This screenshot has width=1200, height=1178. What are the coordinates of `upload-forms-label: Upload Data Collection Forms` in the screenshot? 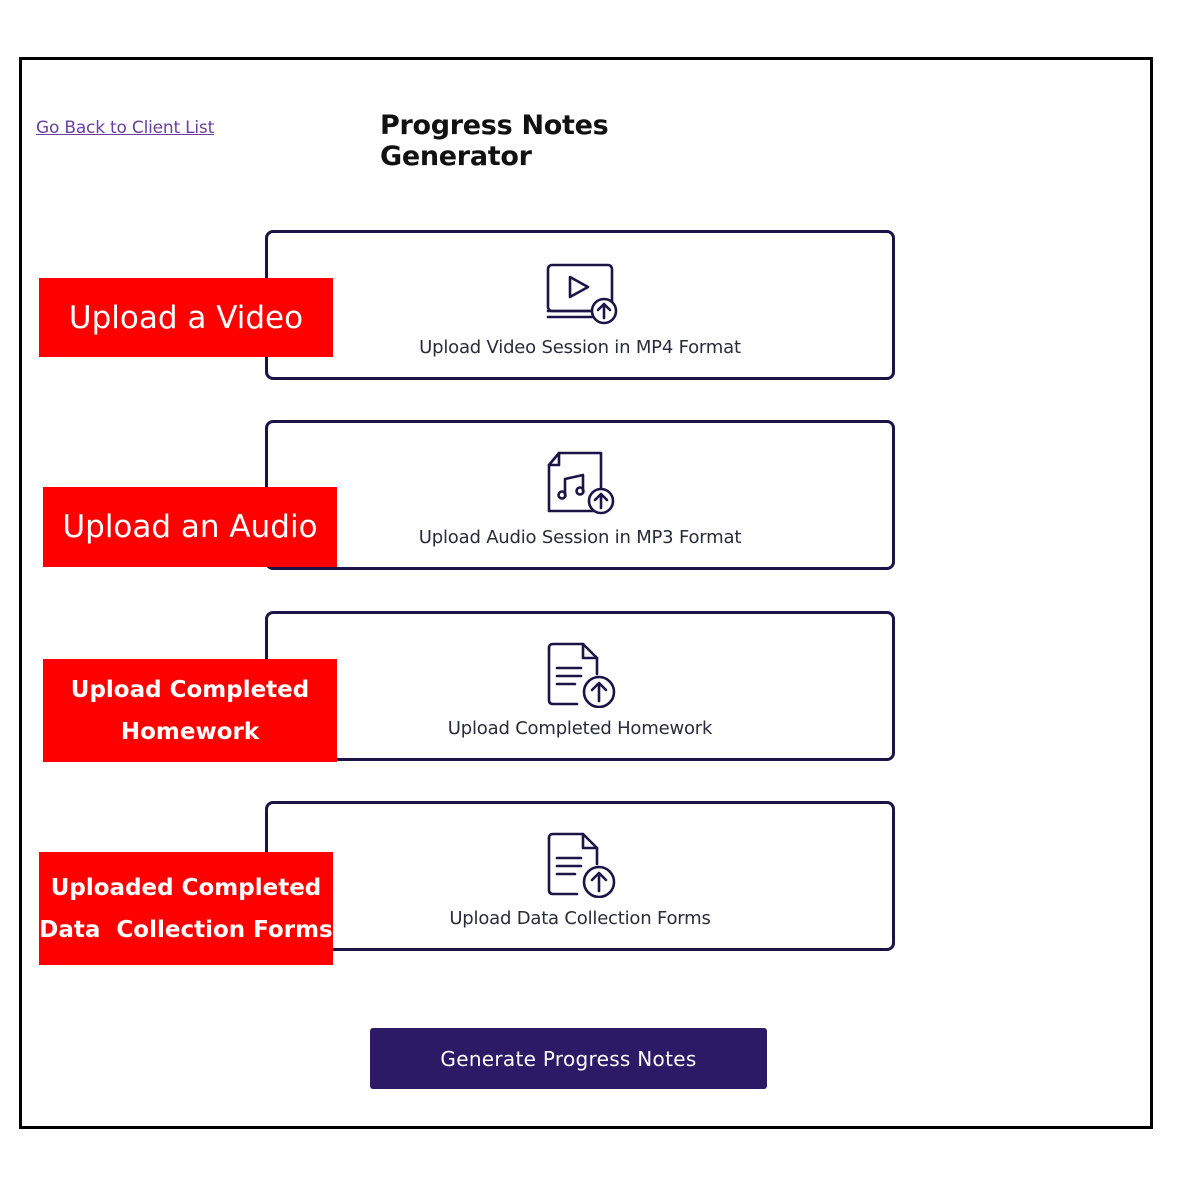 It's located at (580, 918).